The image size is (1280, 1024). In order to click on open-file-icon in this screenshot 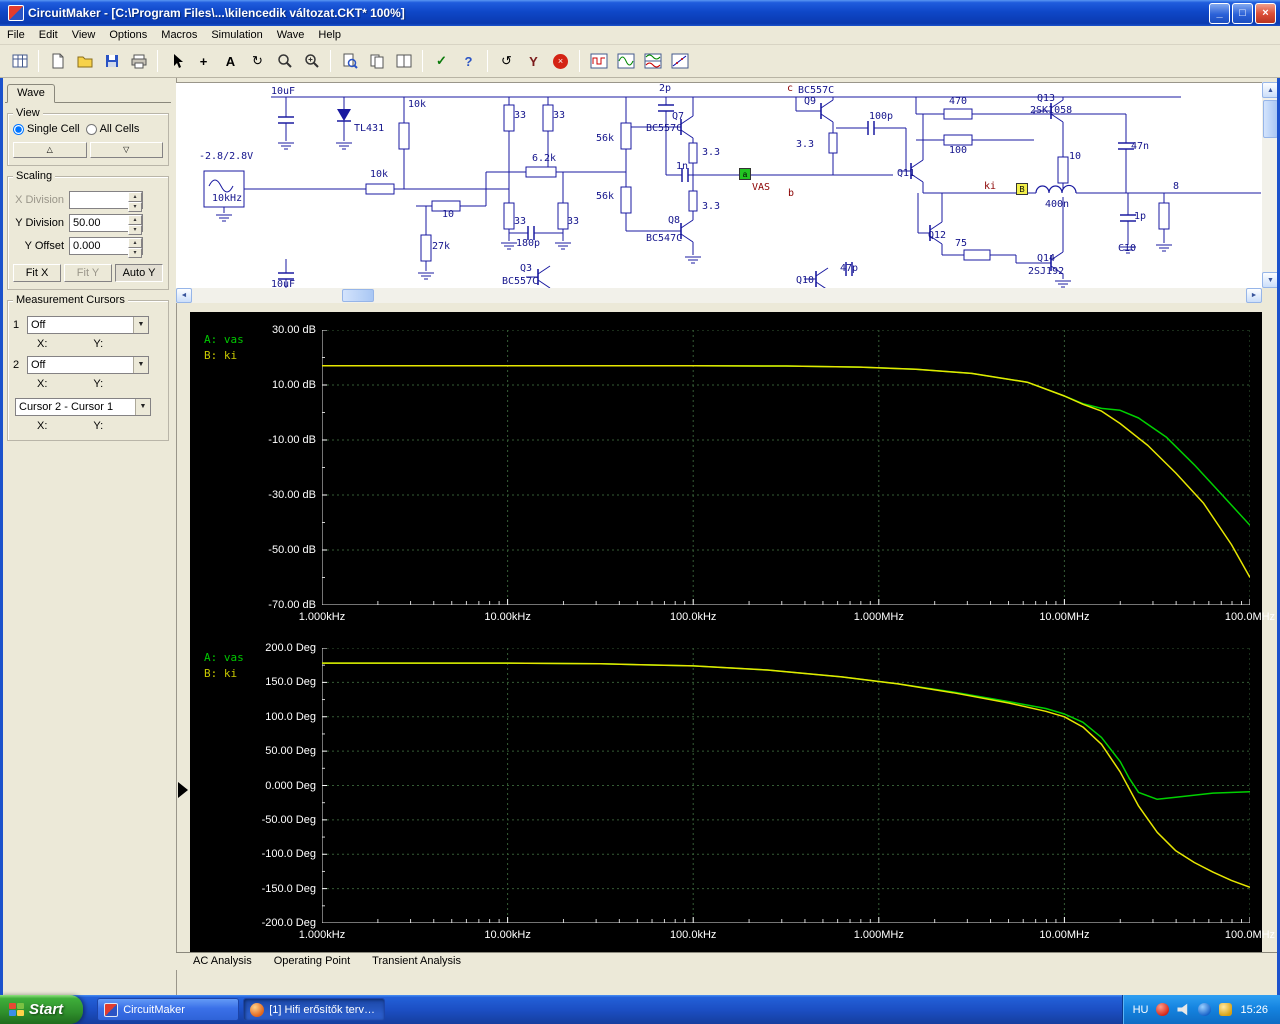, I will do `click(84, 61)`.